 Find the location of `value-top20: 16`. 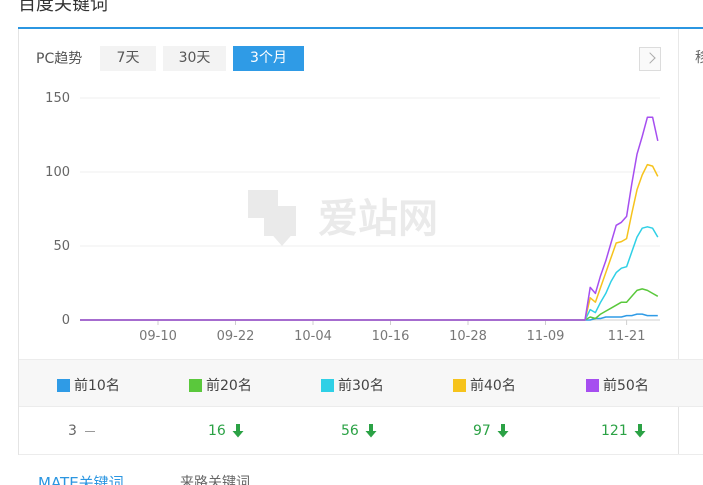

value-top20: 16 is located at coordinates (226, 431).